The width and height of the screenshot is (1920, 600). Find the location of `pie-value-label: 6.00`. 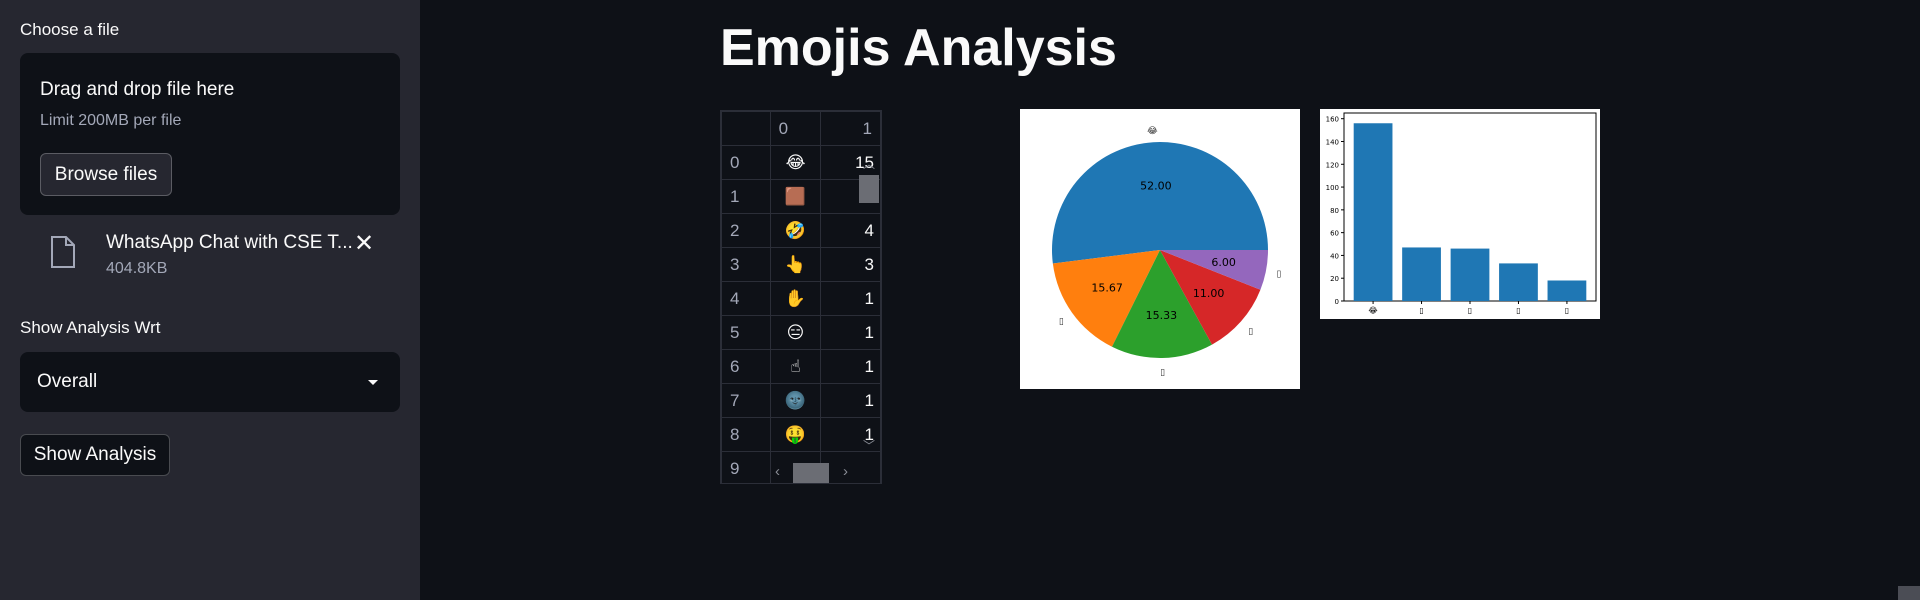

pie-value-label: 6.00 is located at coordinates (1223, 262).